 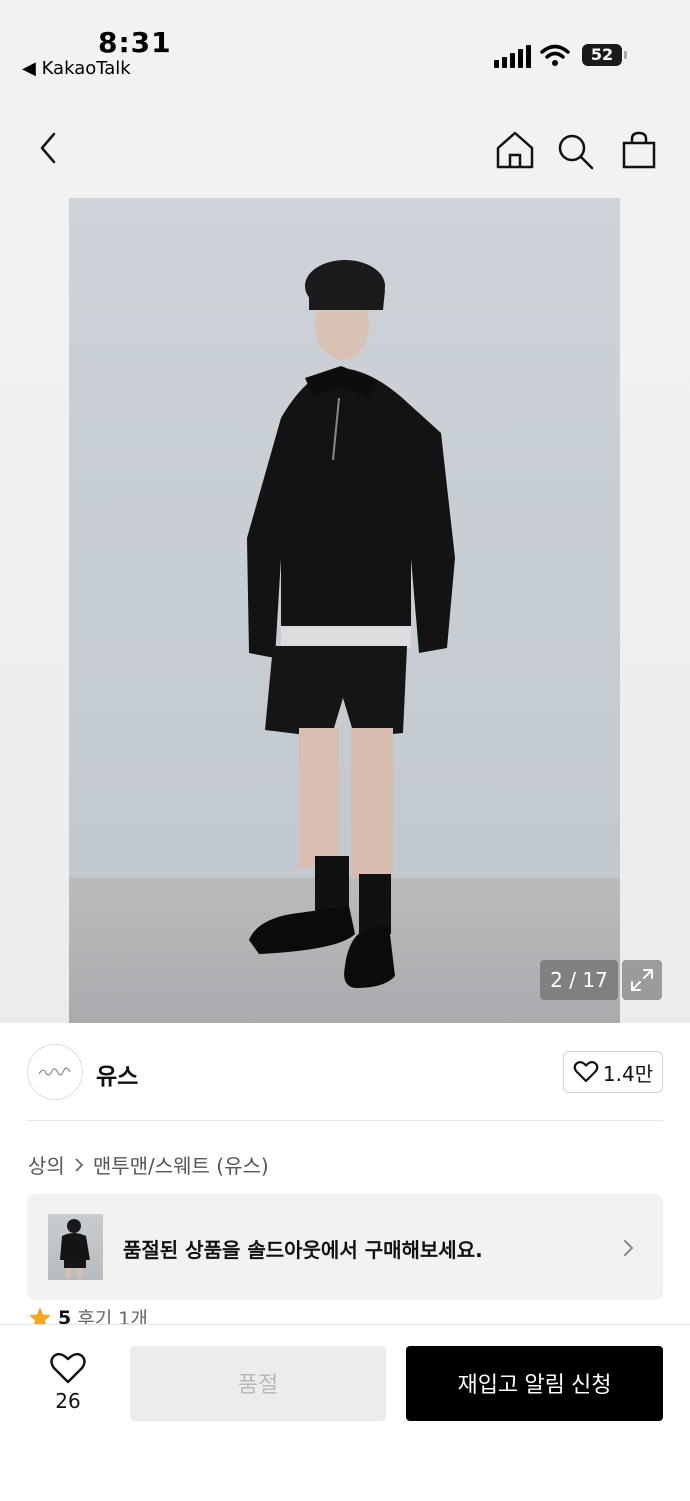 I want to click on breadcrumb: 상의 맨투맨/스웨트 (유스), so click(x=148, y=1164).